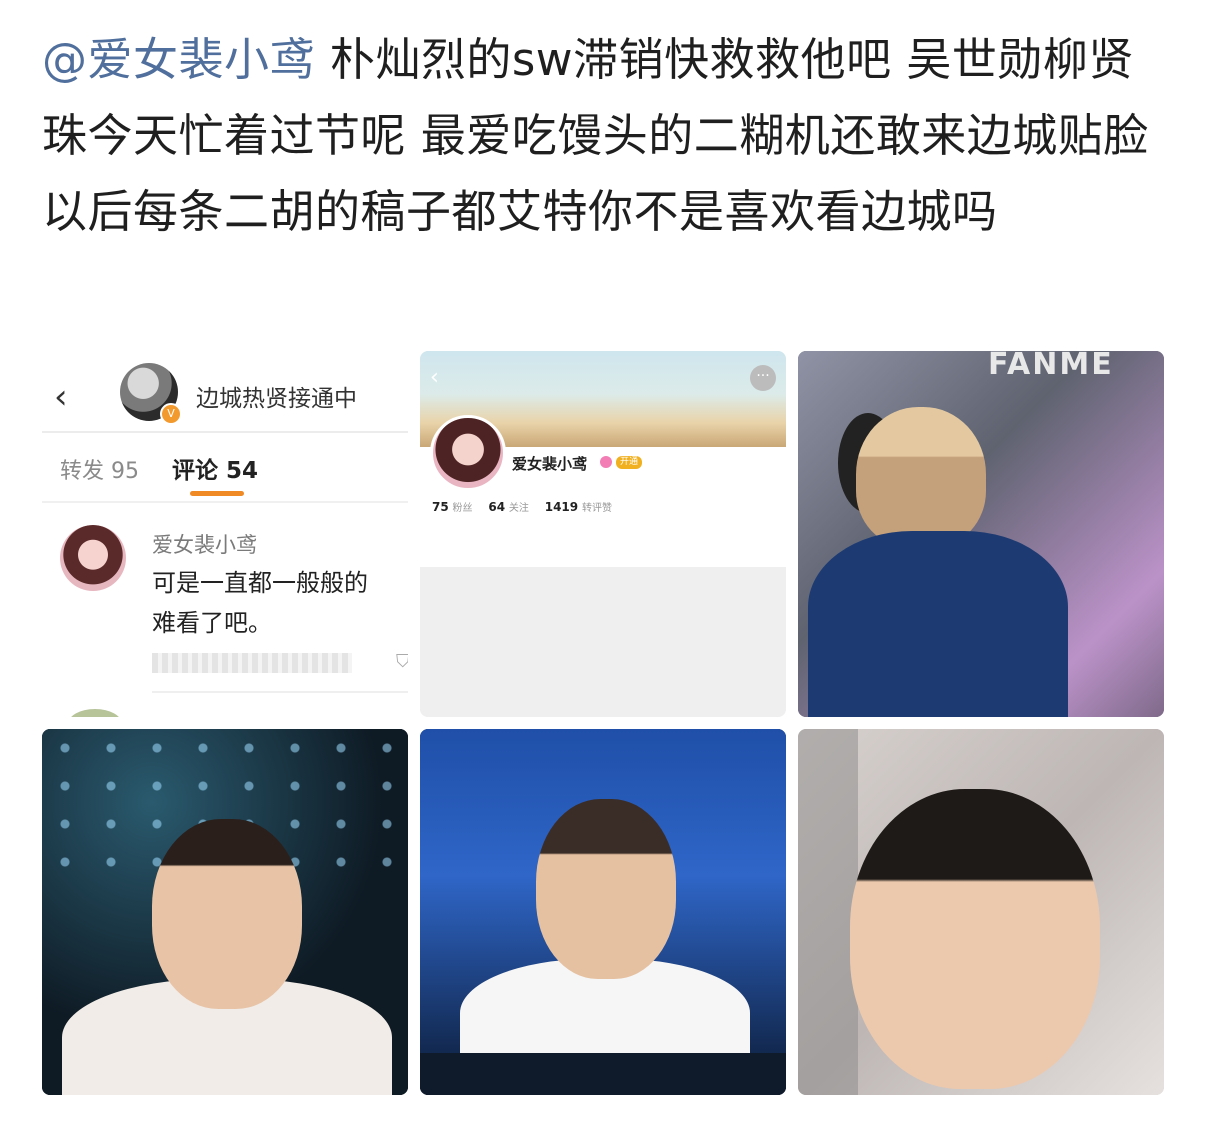 This screenshot has width=1206, height=1125. What do you see at coordinates (468, 453) in the screenshot?
I see `profile-avatar` at bounding box center [468, 453].